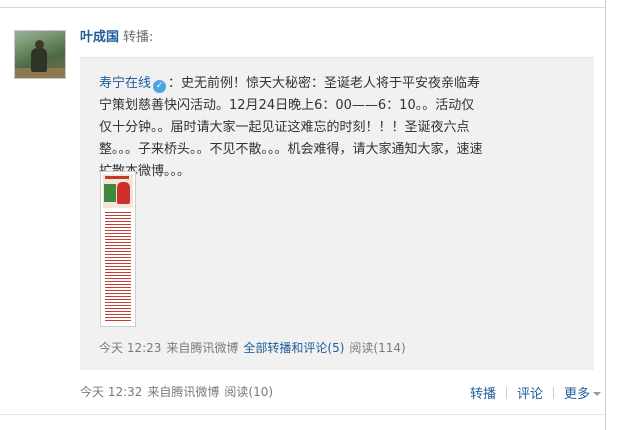  Describe the element at coordinates (130, 348) in the screenshot. I see `original-time: 今天 12:23` at that location.